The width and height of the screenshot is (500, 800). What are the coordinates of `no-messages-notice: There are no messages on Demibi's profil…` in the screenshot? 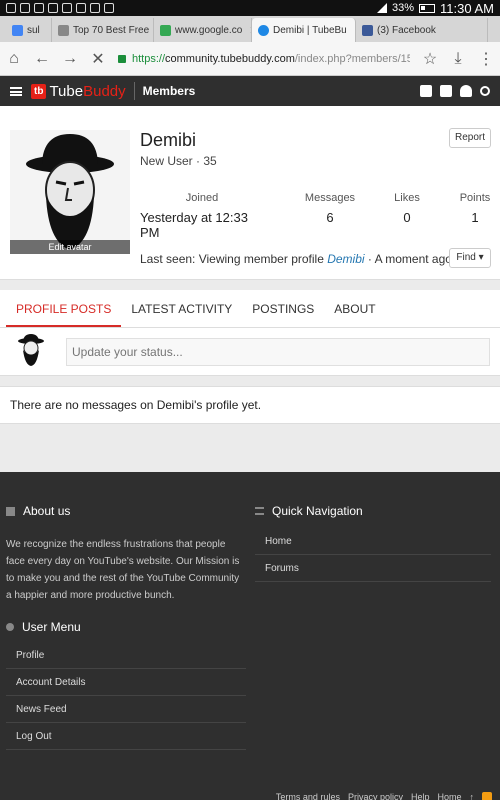 It's located at (250, 405).